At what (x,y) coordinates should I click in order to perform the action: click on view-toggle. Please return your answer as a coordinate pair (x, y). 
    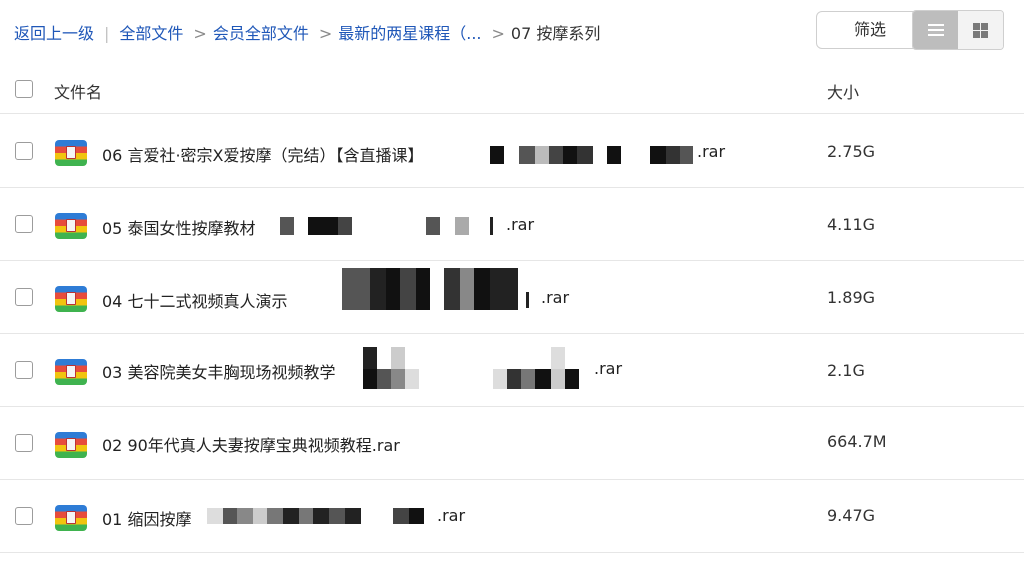
    Looking at the image, I should click on (958, 30).